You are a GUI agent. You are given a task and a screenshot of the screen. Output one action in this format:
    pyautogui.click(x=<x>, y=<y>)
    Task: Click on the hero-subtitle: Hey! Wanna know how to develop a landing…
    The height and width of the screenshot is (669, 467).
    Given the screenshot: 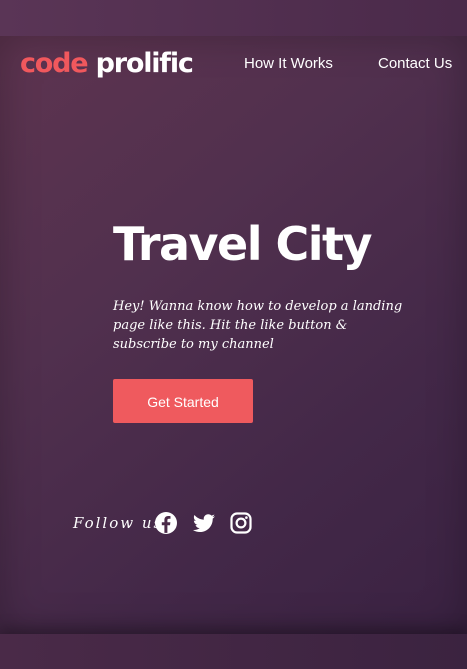 What is the action you would take?
    pyautogui.click(x=258, y=325)
    